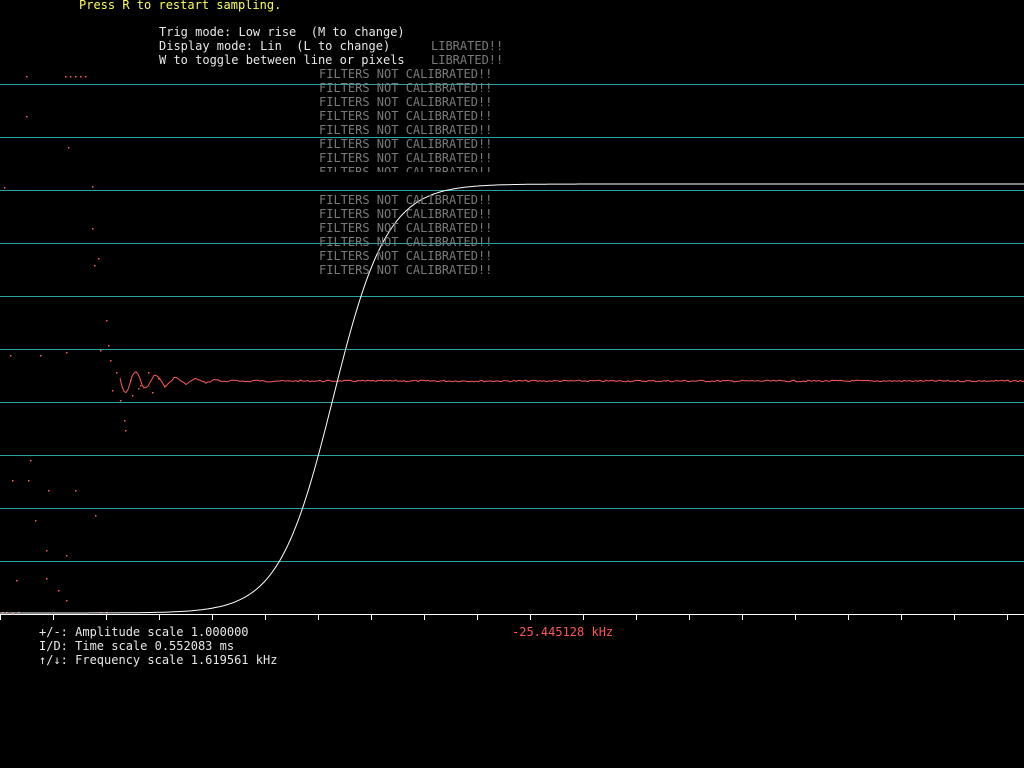 This screenshot has width=1024, height=768. I want to click on spectrum-scatter, so click(84, 345).